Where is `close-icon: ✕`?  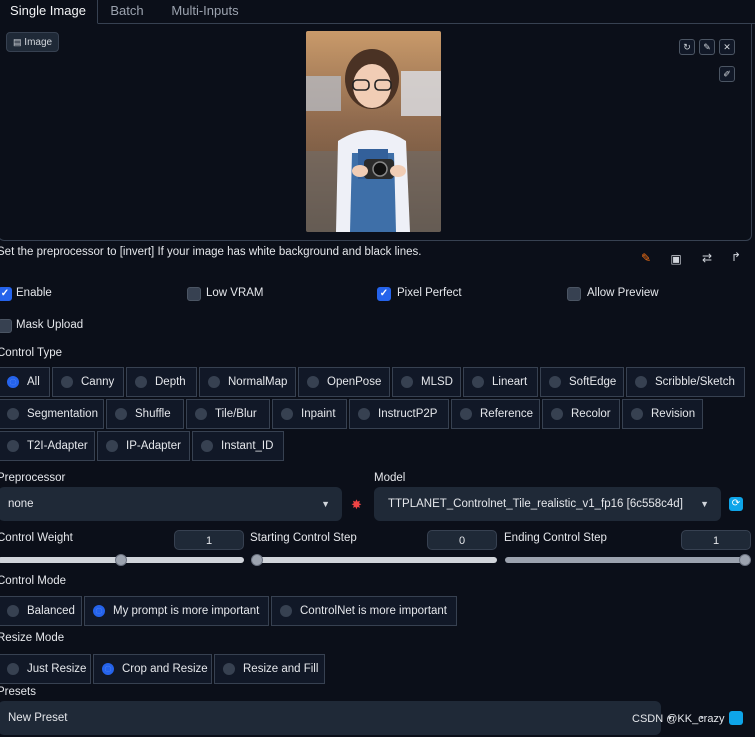
close-icon: ✕ is located at coordinates (727, 47).